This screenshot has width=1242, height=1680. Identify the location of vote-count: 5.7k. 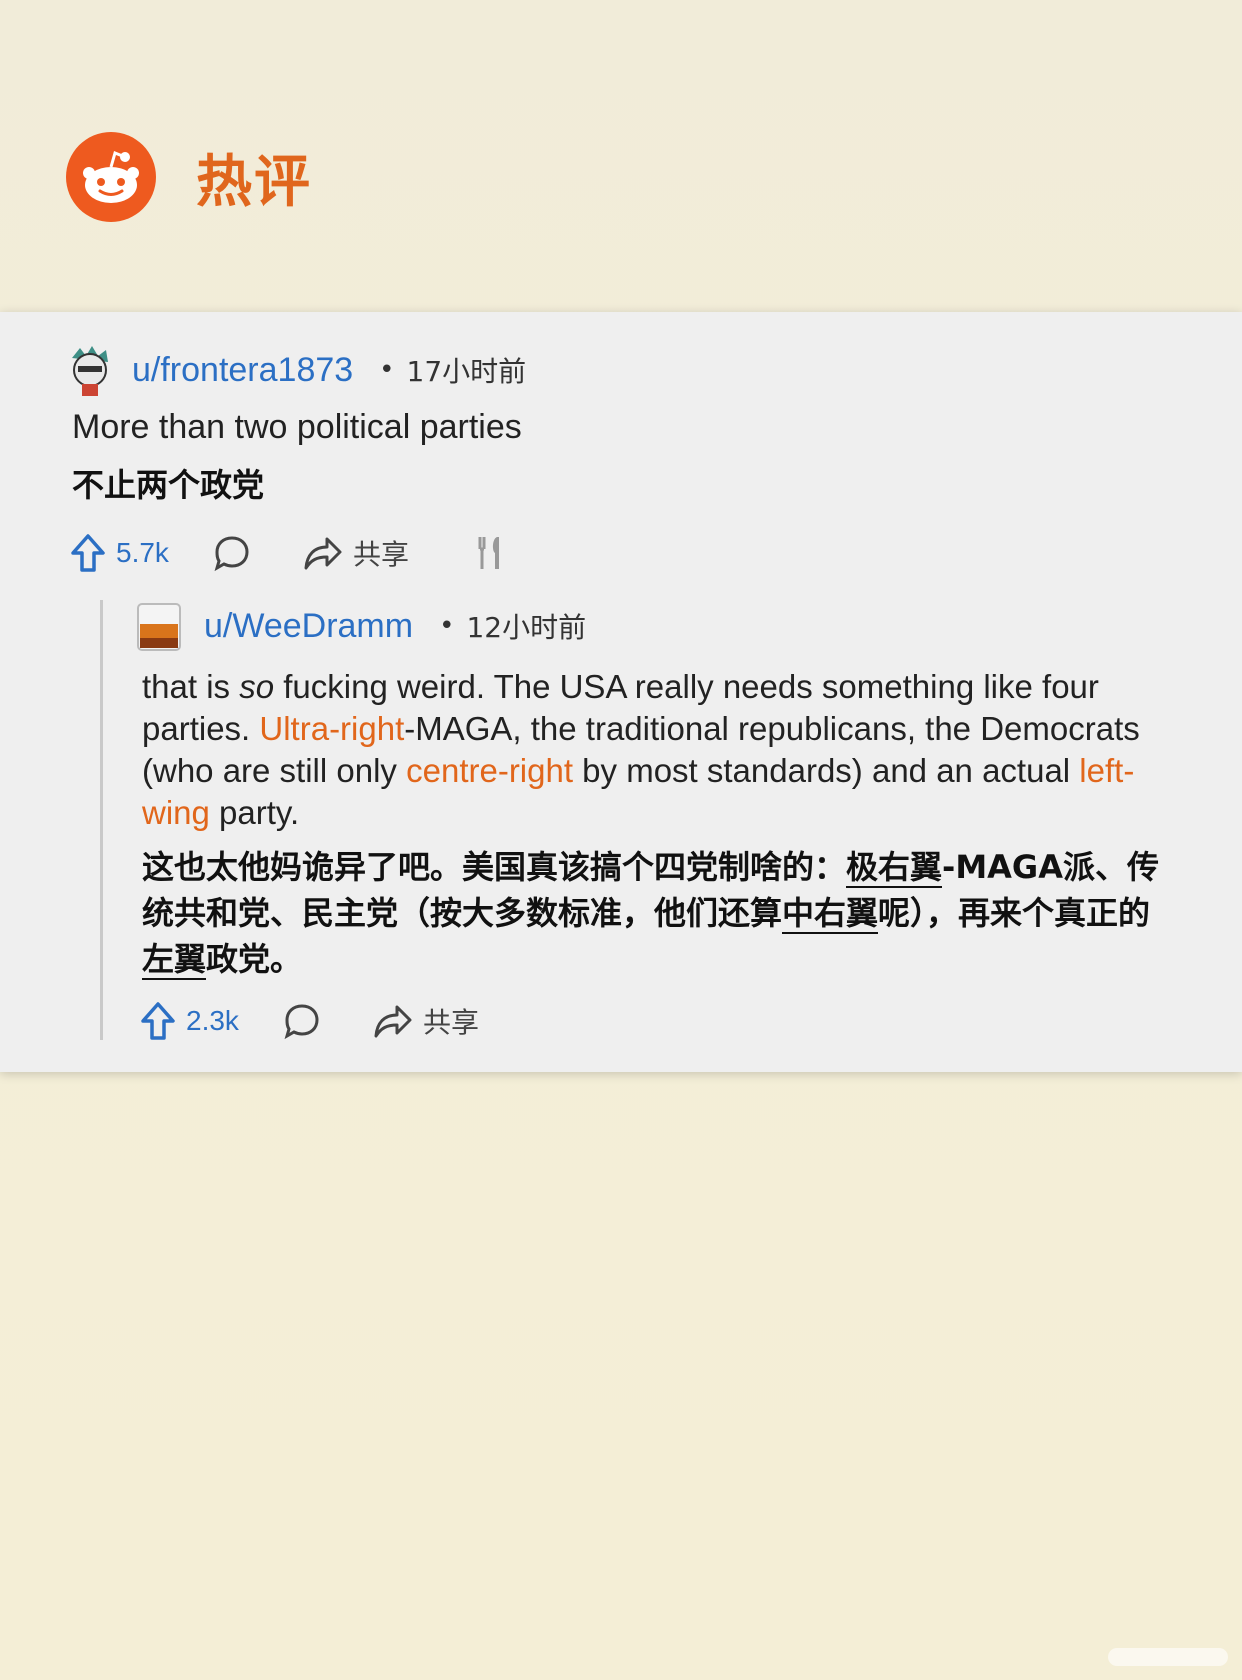
(142, 552).